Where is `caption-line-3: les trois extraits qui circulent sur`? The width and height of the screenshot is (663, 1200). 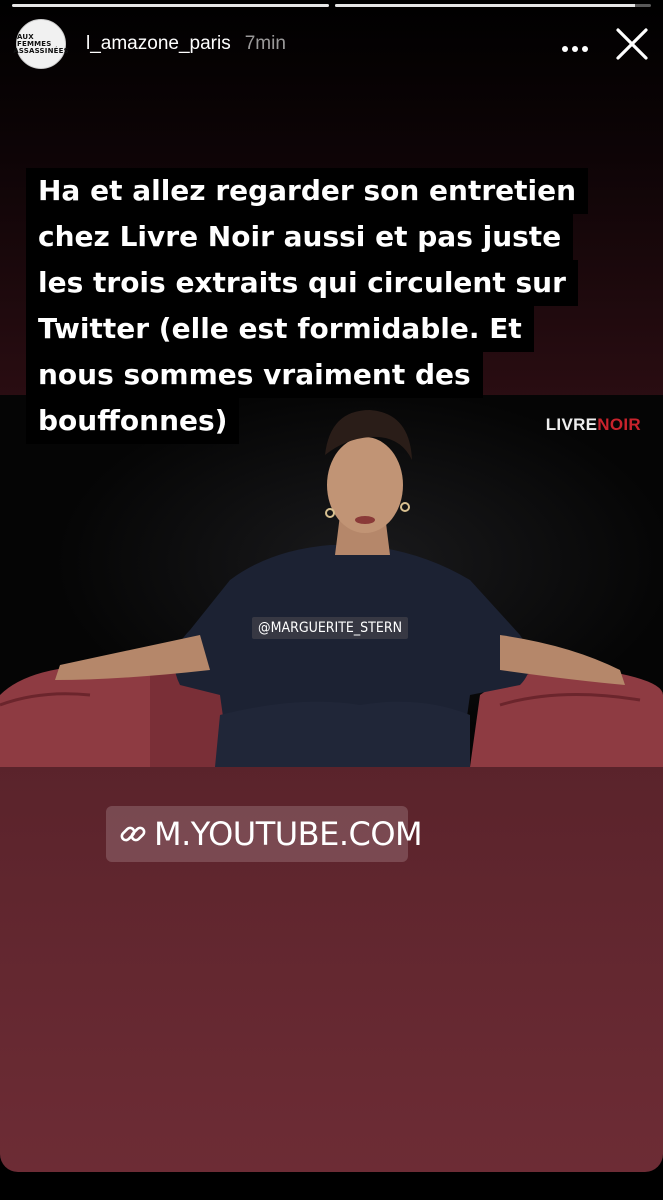
caption-line-3: les trois extraits qui circulent sur is located at coordinates (302, 283).